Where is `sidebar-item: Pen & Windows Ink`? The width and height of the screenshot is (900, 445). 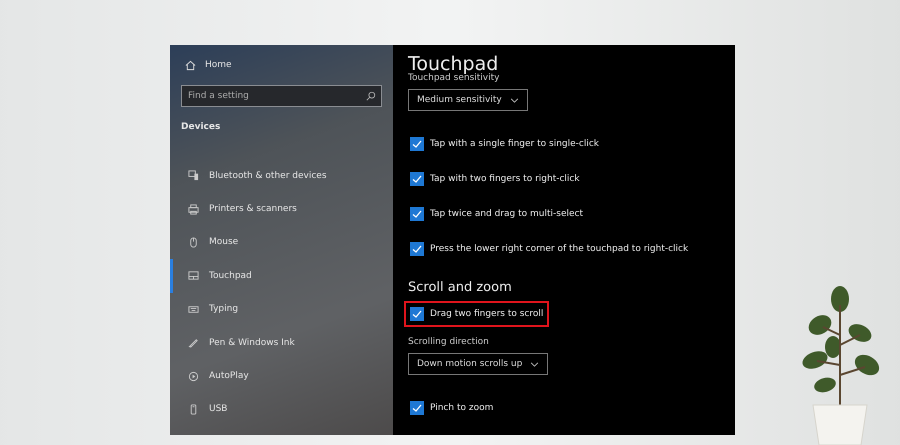
sidebar-item: Pen & Windows Ink is located at coordinates (276, 343).